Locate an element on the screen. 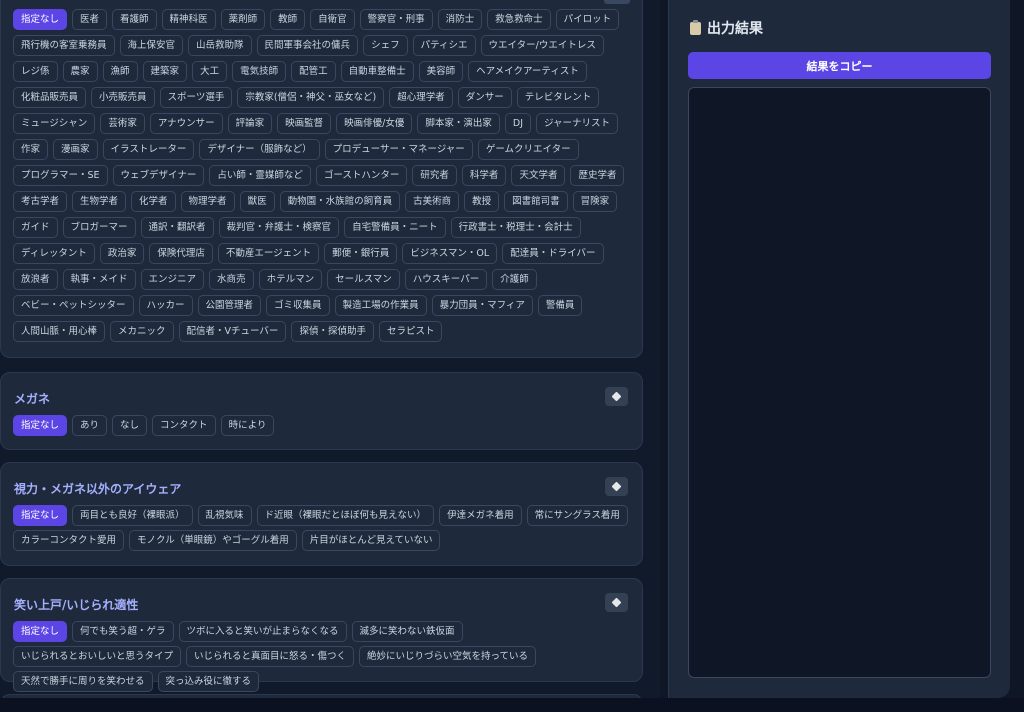  occupation-option-chip: 消防士 is located at coordinates (460, 19).